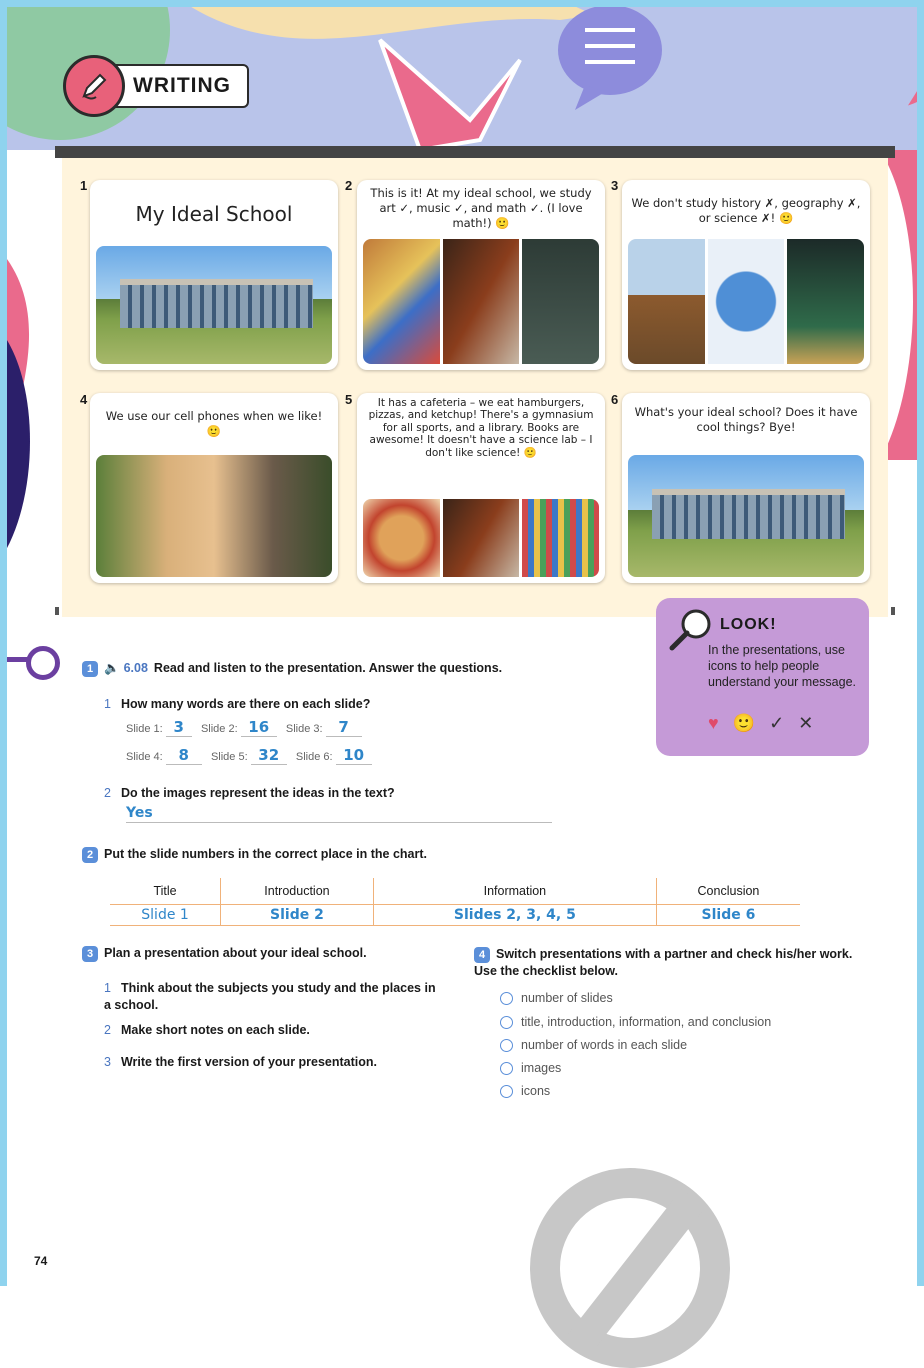 The image size is (924, 1368). Describe the element at coordinates (748, 624) in the screenshot. I see `look-title: LOOK!` at that location.